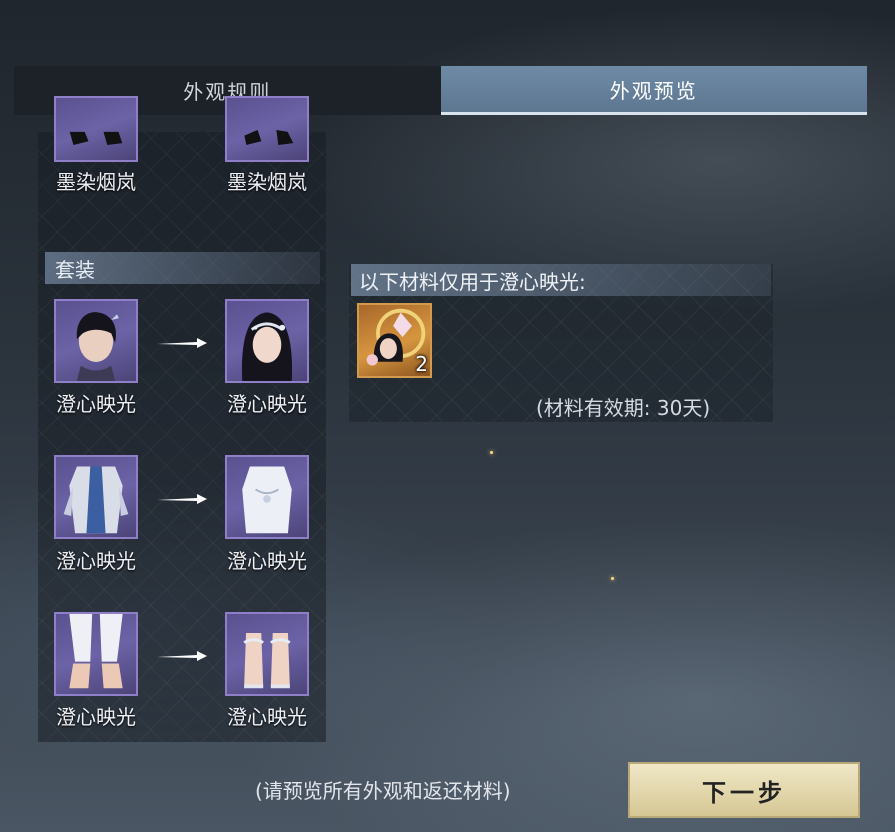 The image size is (895, 832). I want to click on material-validity-text: (材料有效期: 30天), so click(623, 408).